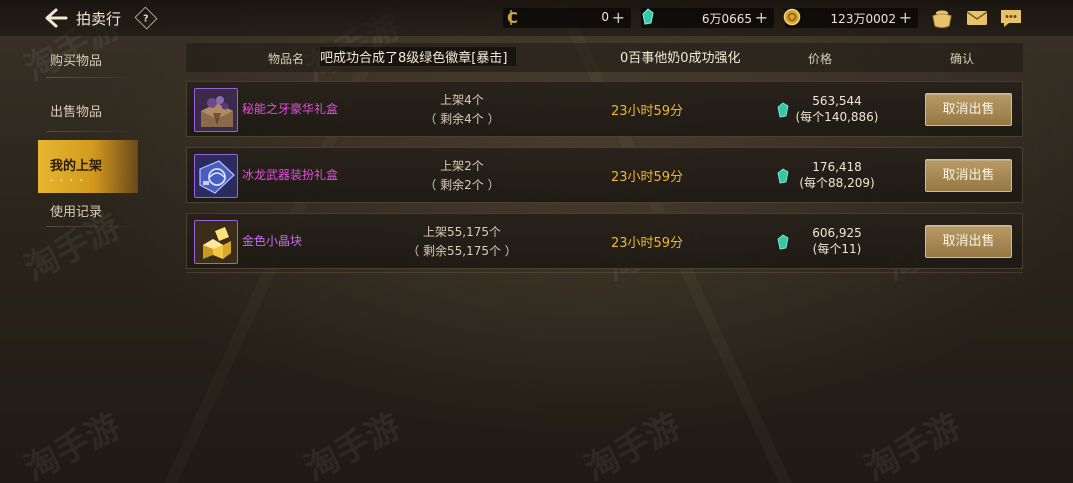 Image resolution: width=1073 pixels, height=483 pixels. I want to click on active-dots: · · · ·, so click(67, 180).